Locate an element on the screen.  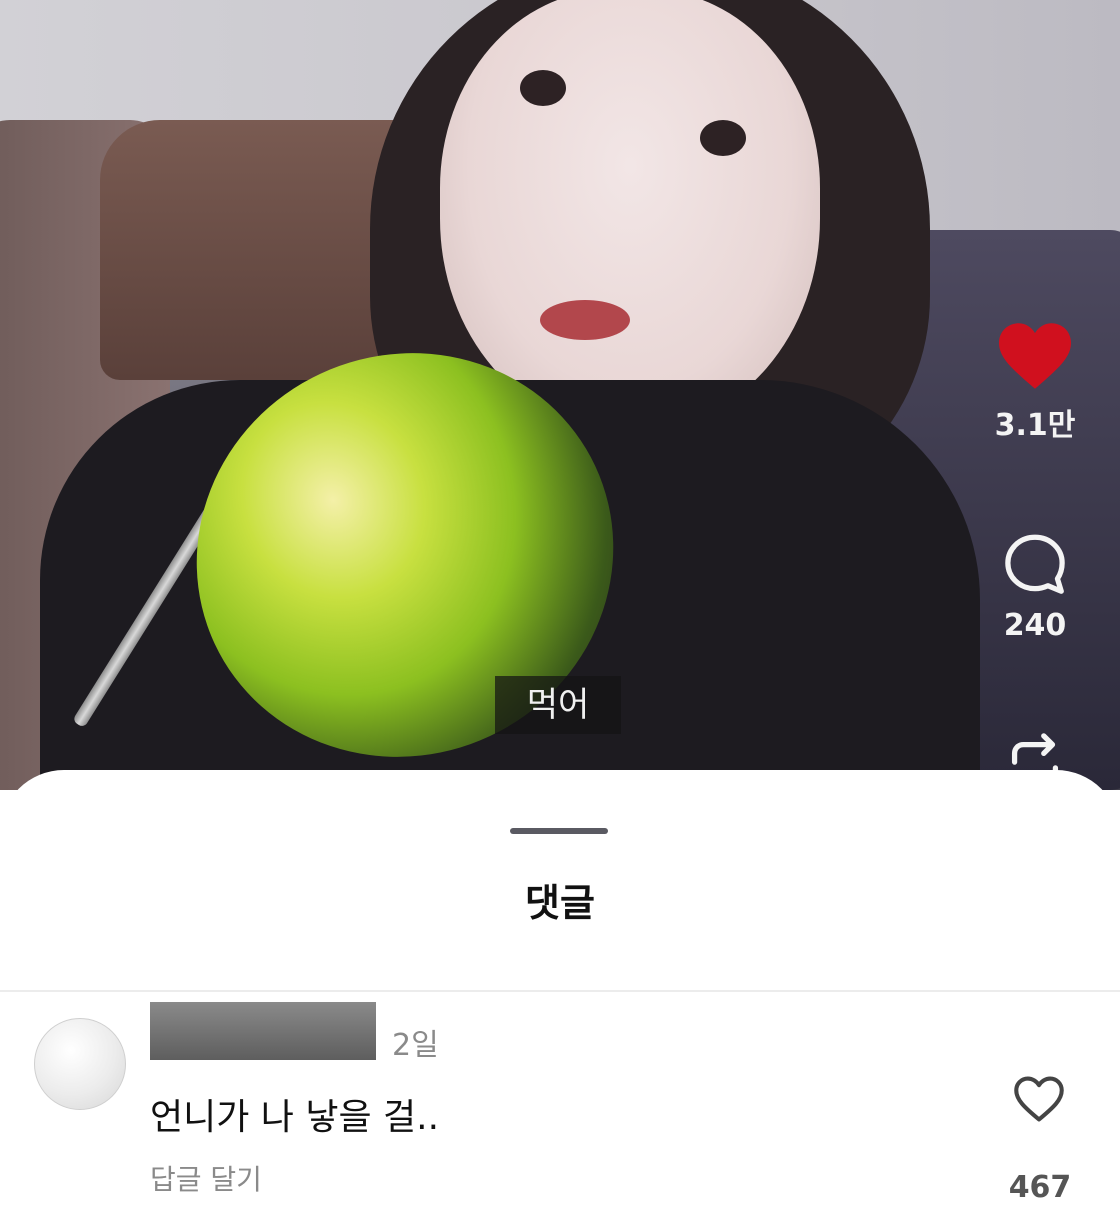
reply-button: 답글 달기 is located at coordinates (206, 1178).